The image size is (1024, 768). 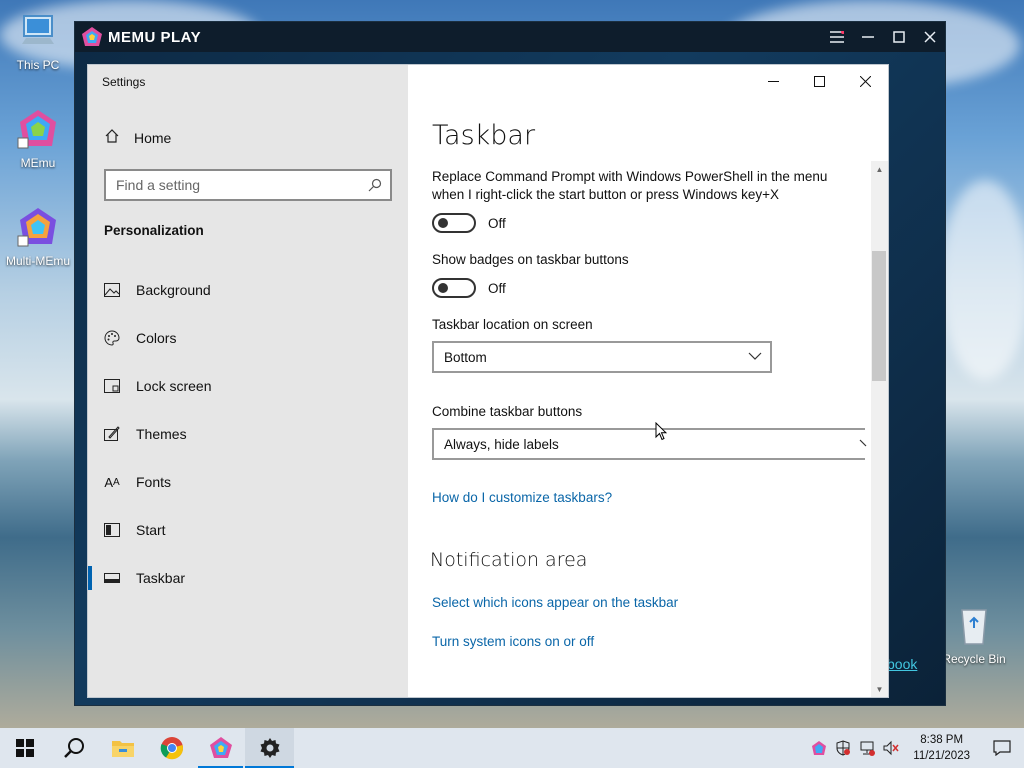 What do you see at coordinates (38, 139) in the screenshot?
I see `desktop-icon-memu: MEmu` at bounding box center [38, 139].